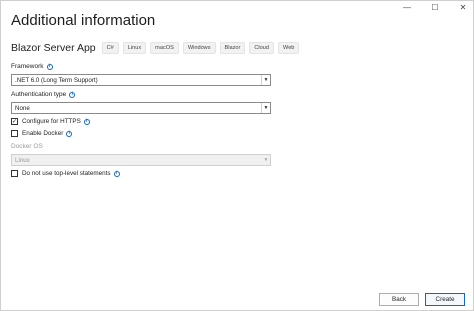 The height and width of the screenshot is (311, 474). What do you see at coordinates (199, 48) in the screenshot?
I see `tag-windows: Windows` at bounding box center [199, 48].